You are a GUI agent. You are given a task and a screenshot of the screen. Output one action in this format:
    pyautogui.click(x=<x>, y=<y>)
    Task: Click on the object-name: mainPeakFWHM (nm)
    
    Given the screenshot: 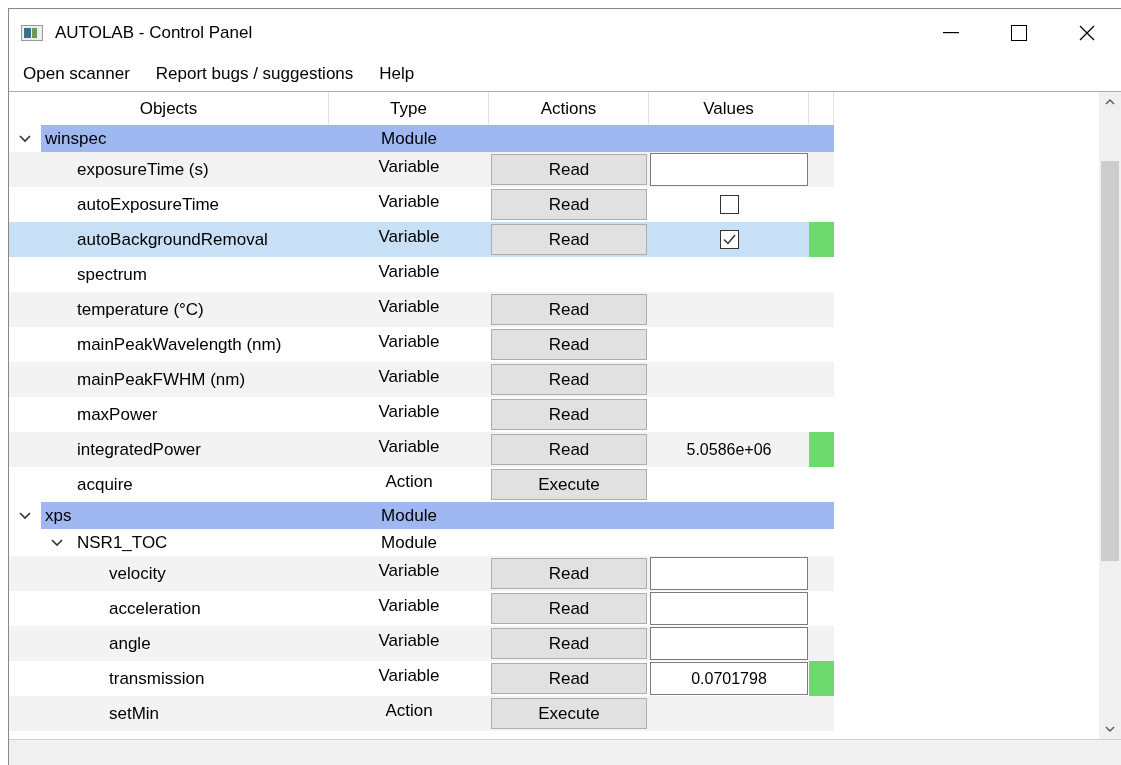 What is the action you would take?
    pyautogui.click(x=161, y=379)
    